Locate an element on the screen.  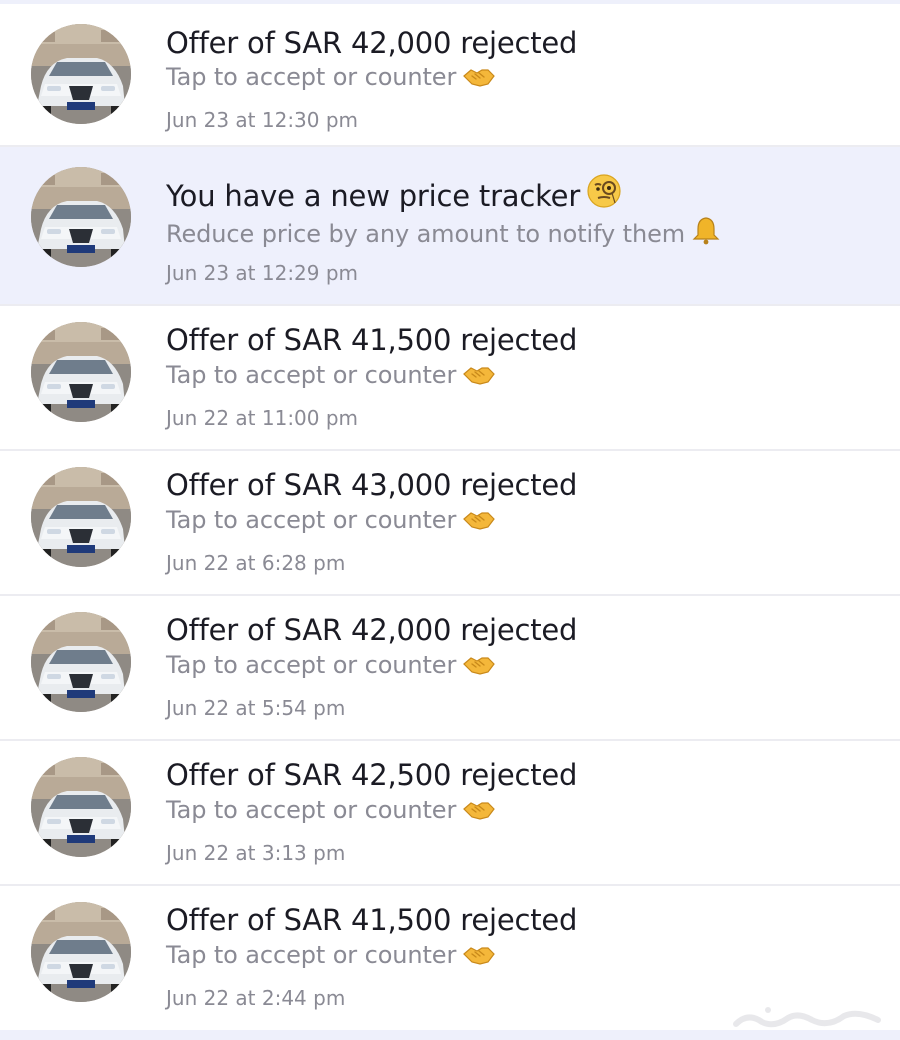
notification-time: Jun 23 at 12:29 pm is located at coordinates (262, 273).